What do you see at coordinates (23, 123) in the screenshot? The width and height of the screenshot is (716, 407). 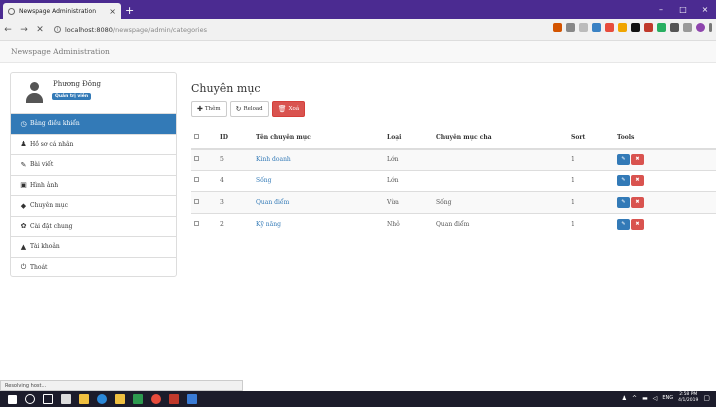 I see `dashboard-icon: ◷` at bounding box center [23, 123].